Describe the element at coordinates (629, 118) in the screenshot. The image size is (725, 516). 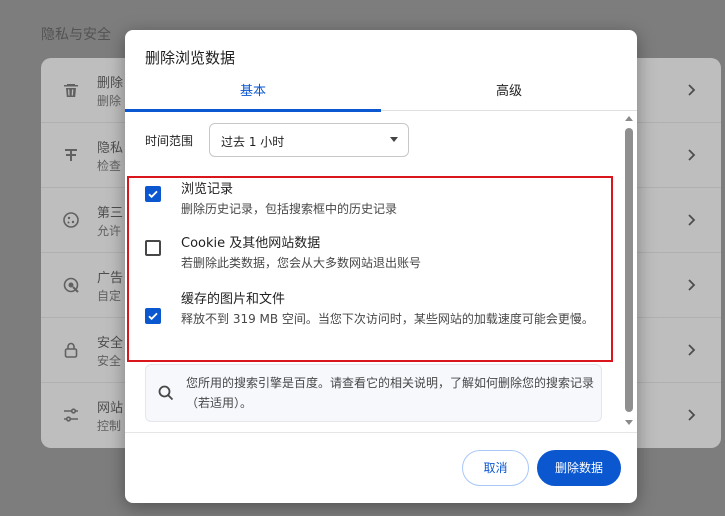
I see `scroll-up-arrow-icon` at that location.